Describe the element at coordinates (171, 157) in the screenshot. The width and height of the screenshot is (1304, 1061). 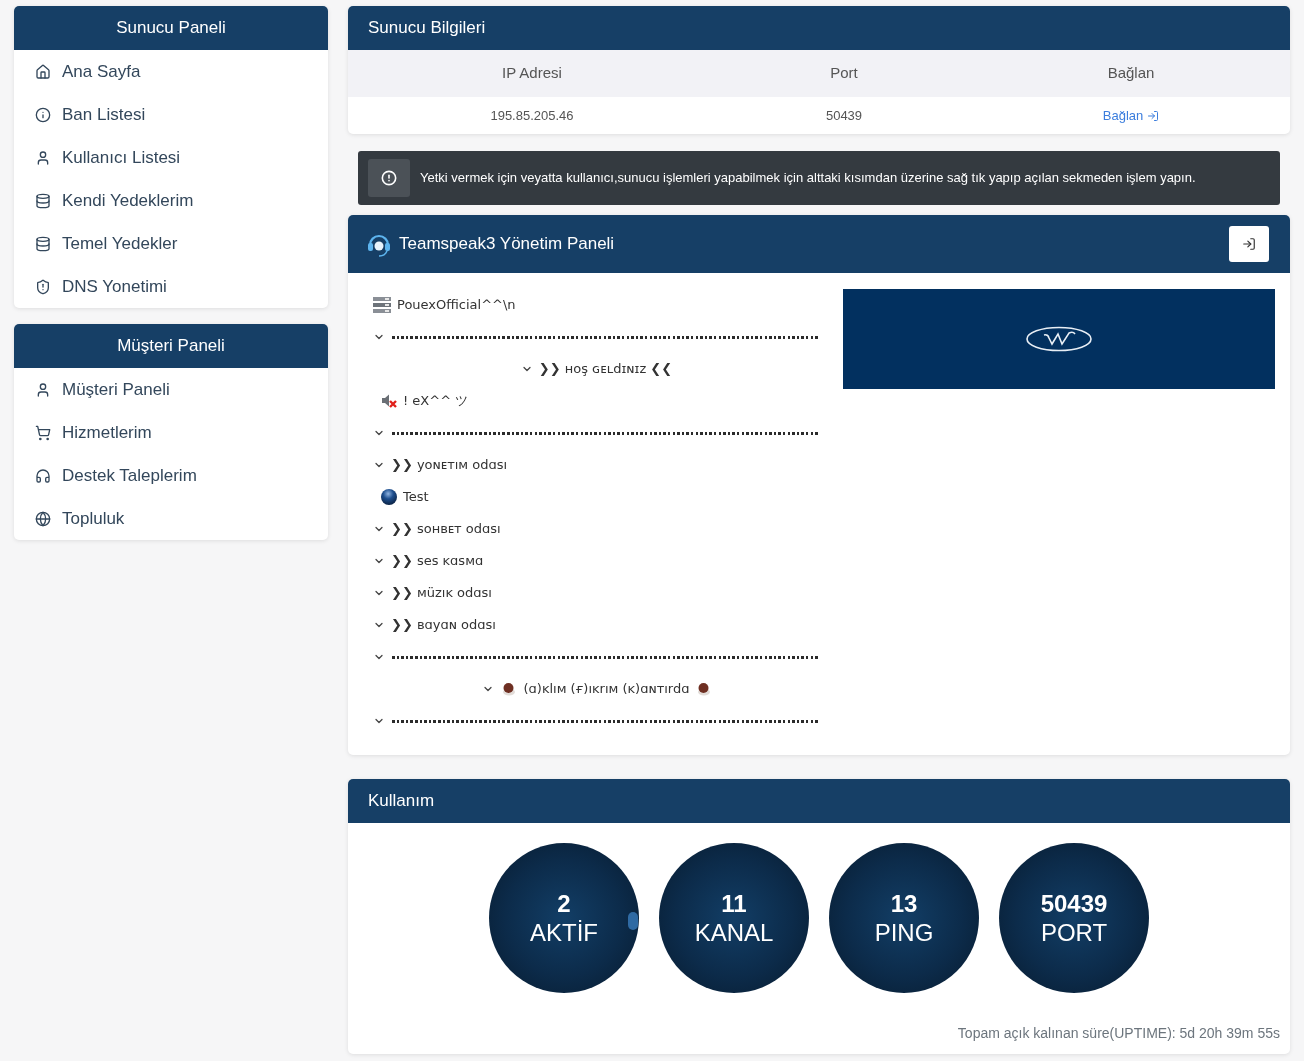
I see `sidebar-link: Kullanıcı Listesi` at that location.